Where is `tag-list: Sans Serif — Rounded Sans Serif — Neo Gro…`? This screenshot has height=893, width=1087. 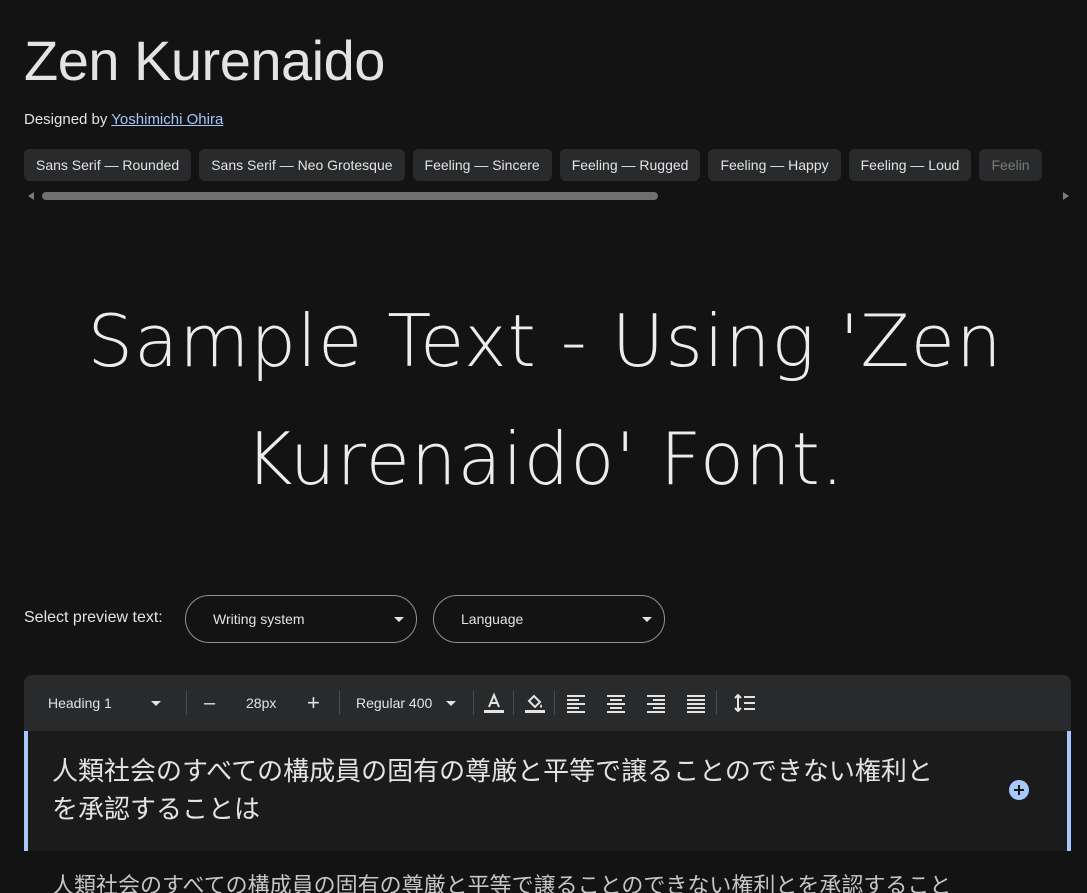
tag-list: Sans Serif — Rounded Sans Serif — Neo Gro… is located at coordinates (547, 165).